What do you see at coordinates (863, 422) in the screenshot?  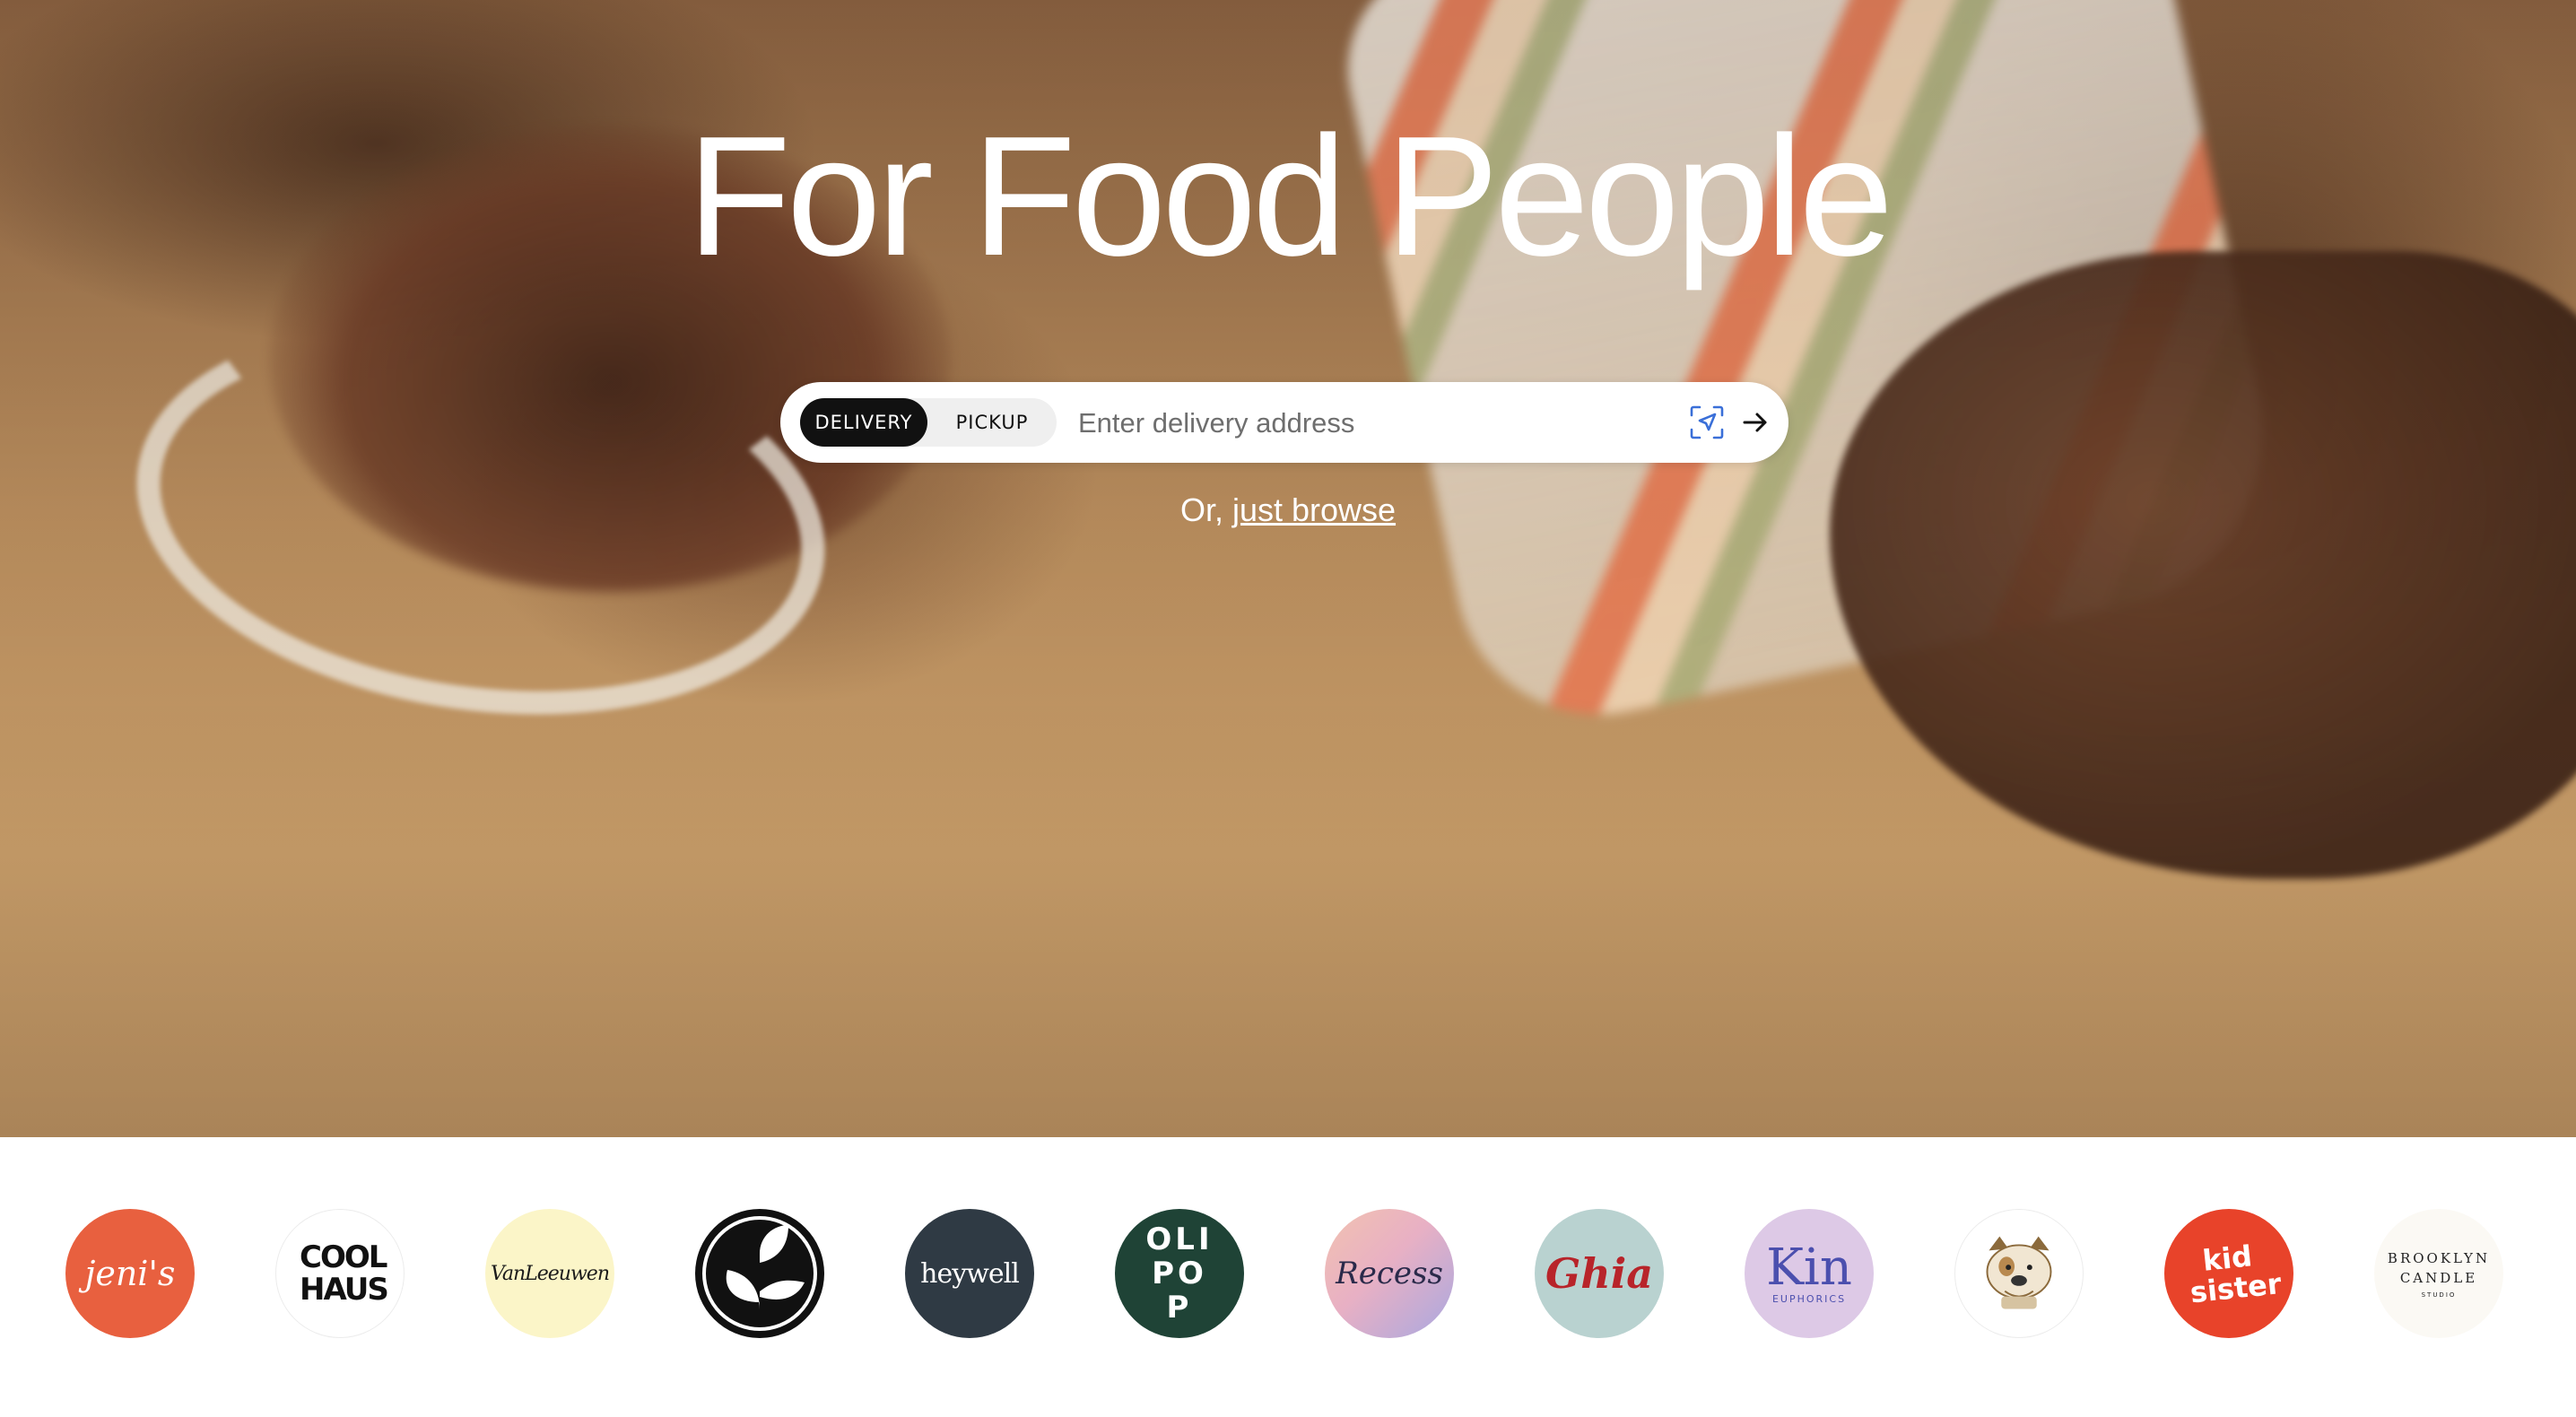 I see `delivery-mode-button: DELIVERY` at bounding box center [863, 422].